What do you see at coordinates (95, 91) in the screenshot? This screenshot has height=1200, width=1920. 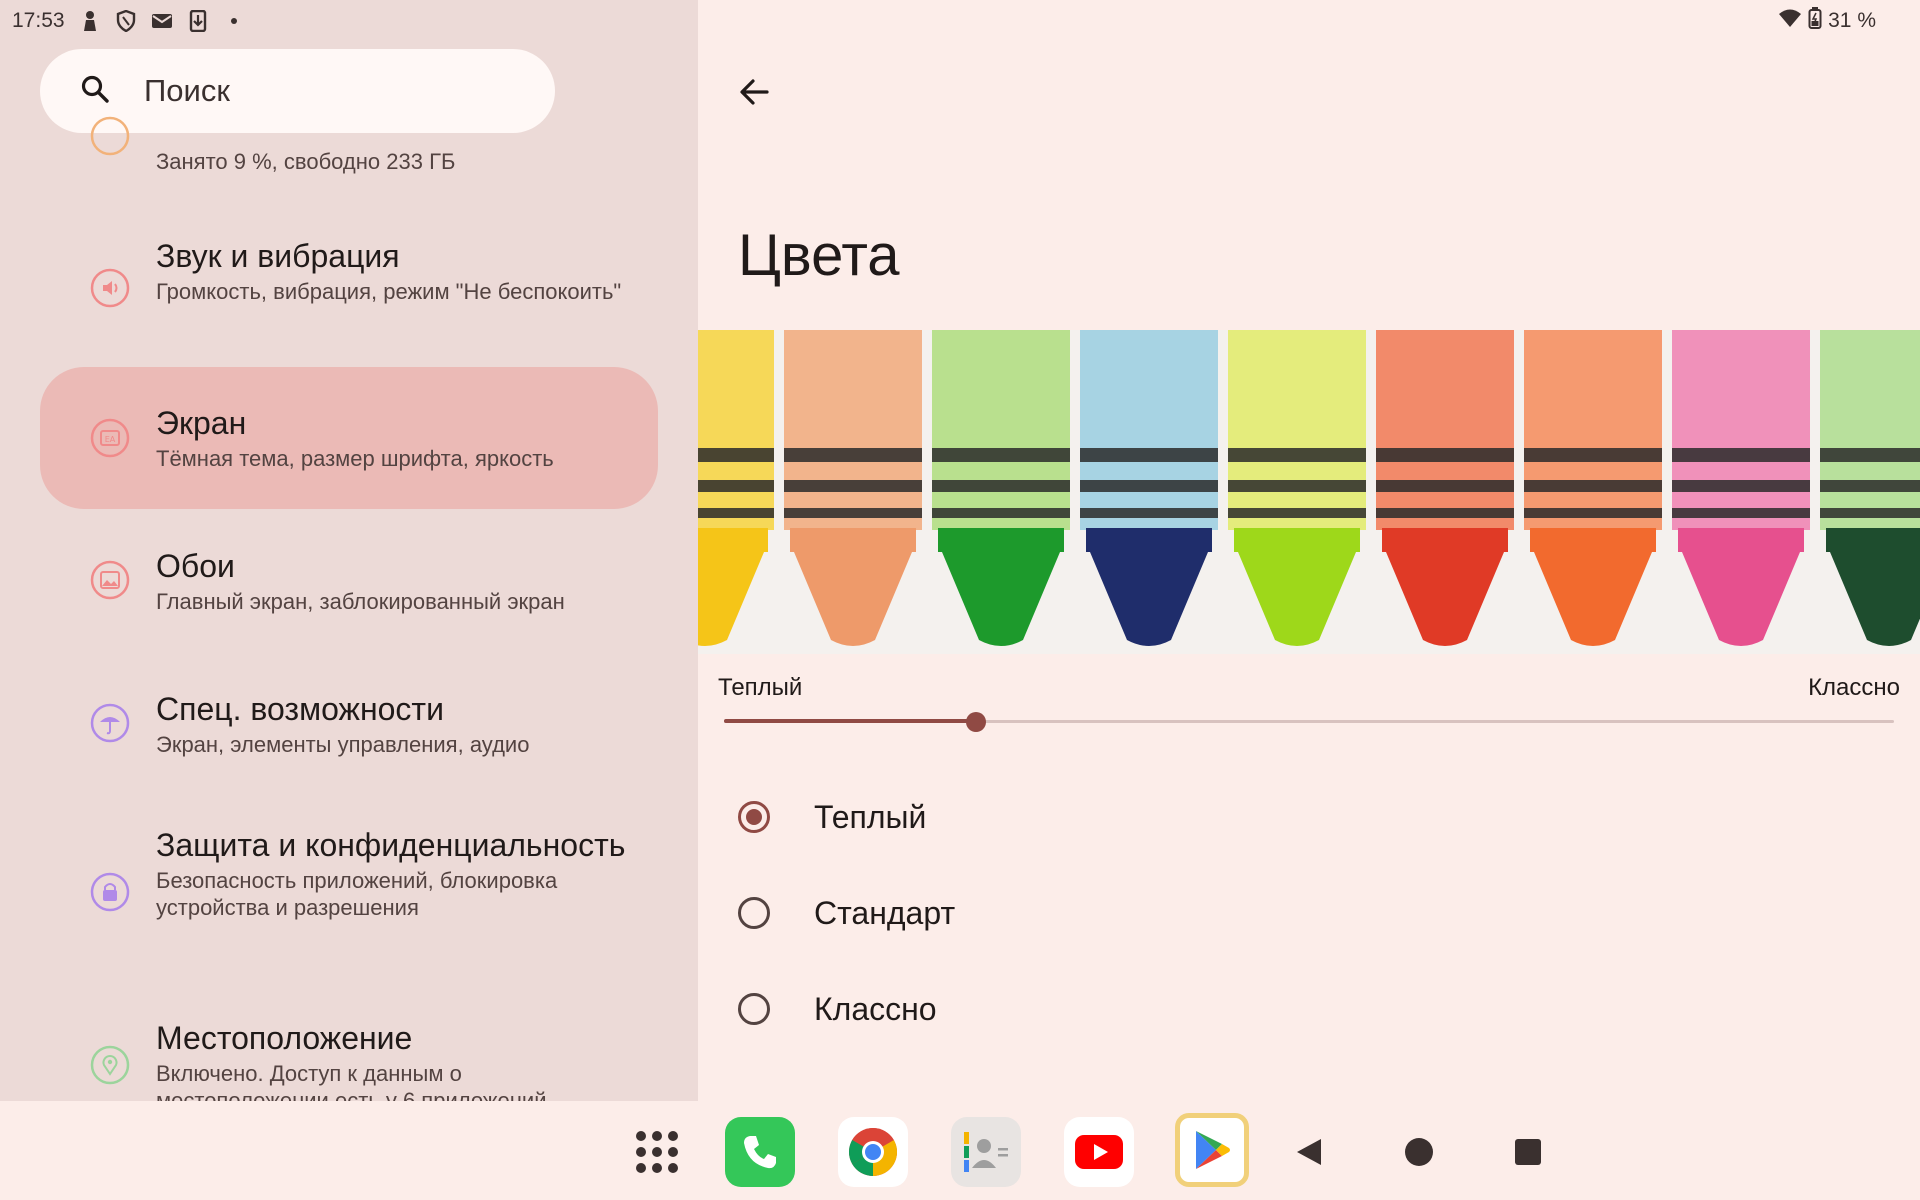 I see `search-icon` at bounding box center [95, 91].